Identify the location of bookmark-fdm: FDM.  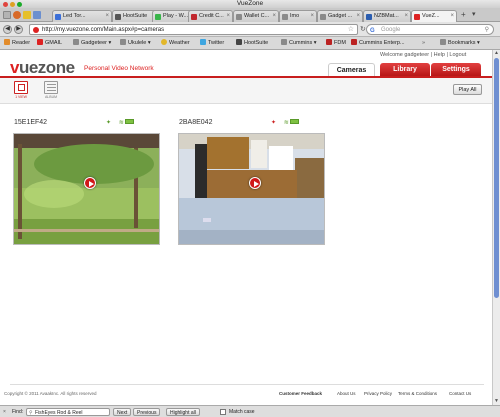
(336, 43).